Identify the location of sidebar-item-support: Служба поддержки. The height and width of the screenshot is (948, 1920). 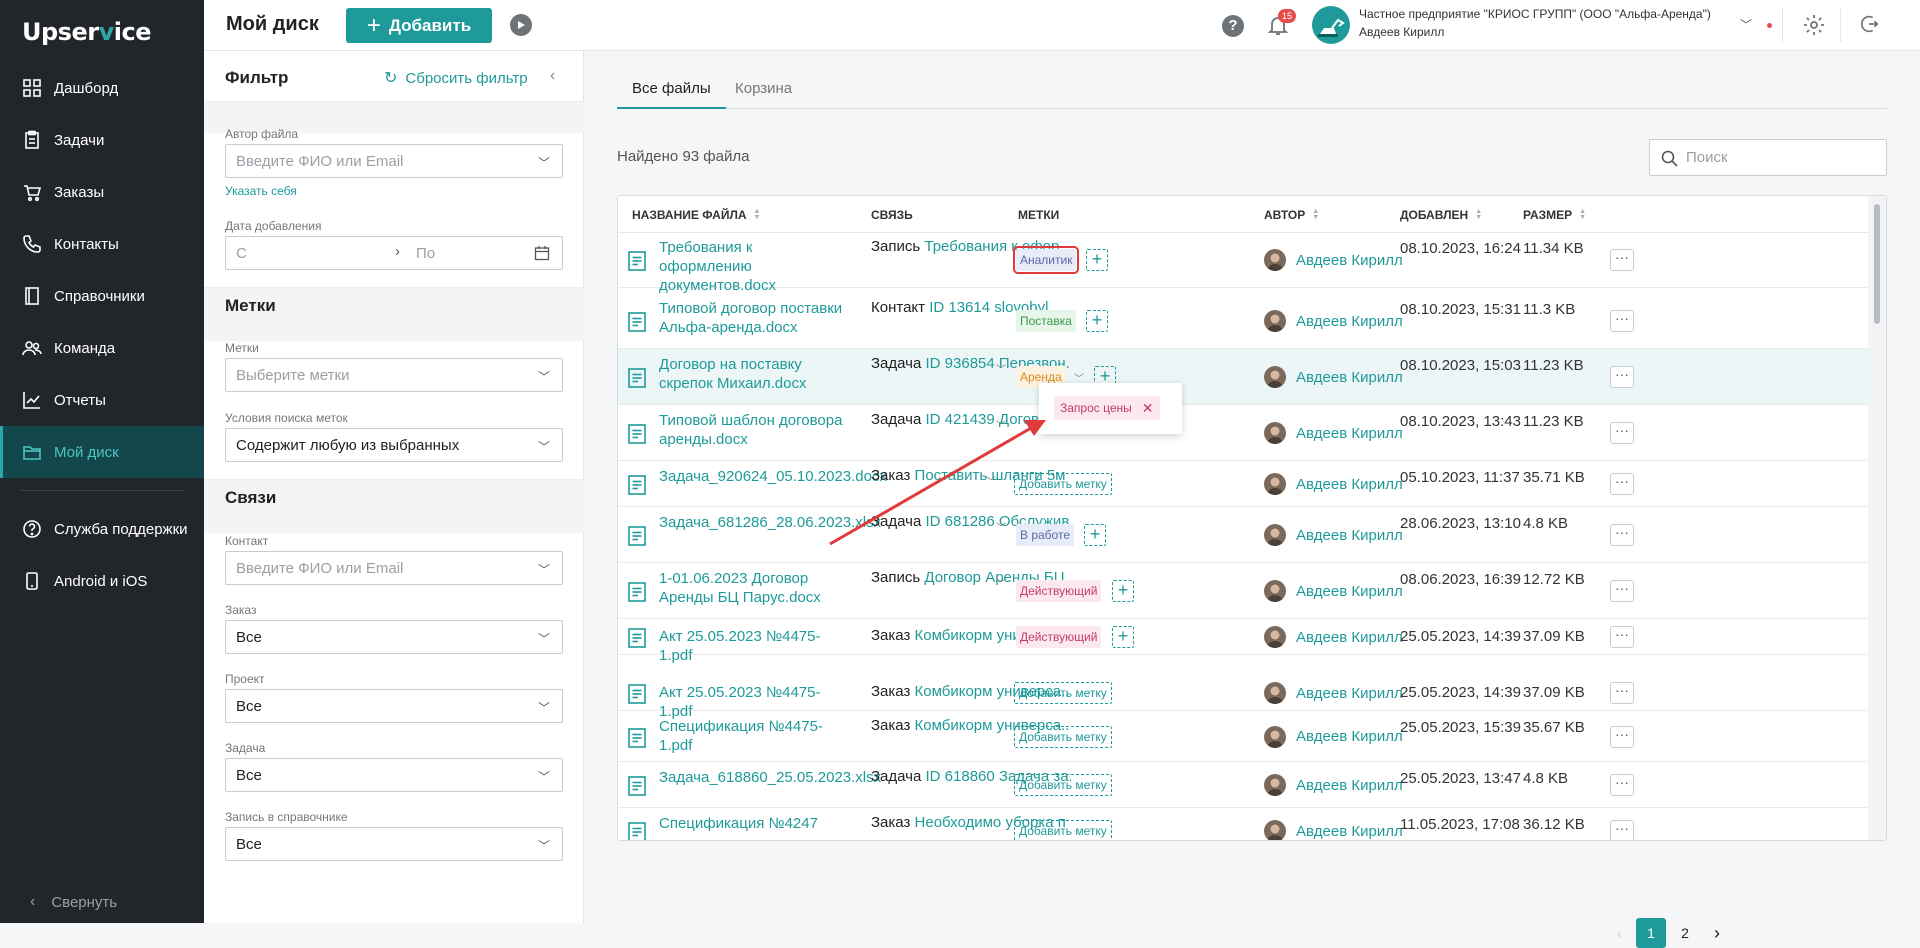
(102, 529).